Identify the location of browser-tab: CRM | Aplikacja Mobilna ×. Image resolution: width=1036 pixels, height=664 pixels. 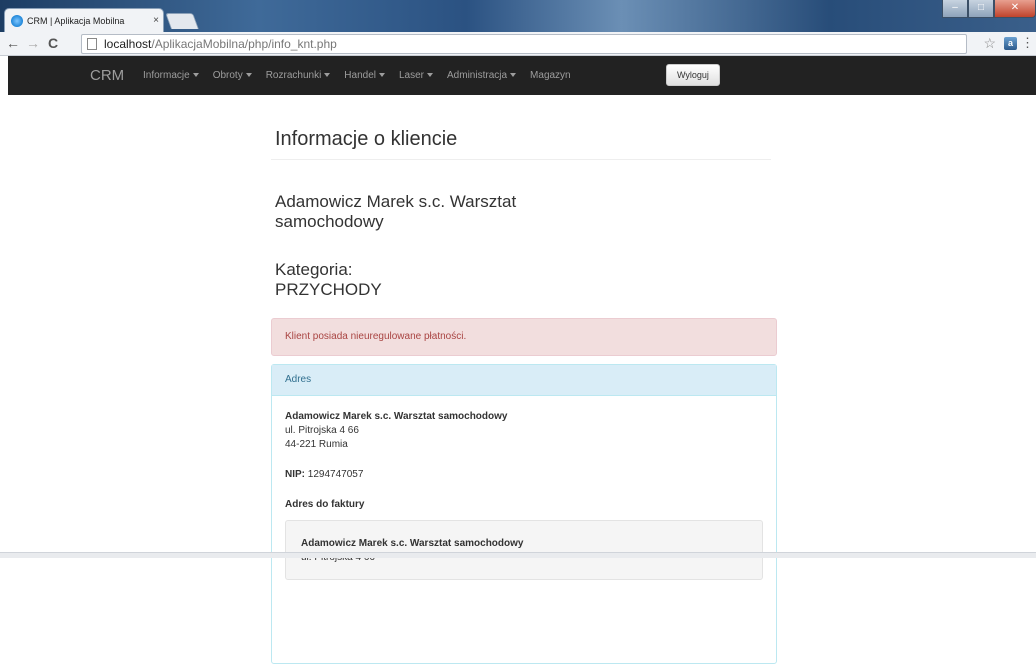
(84, 20).